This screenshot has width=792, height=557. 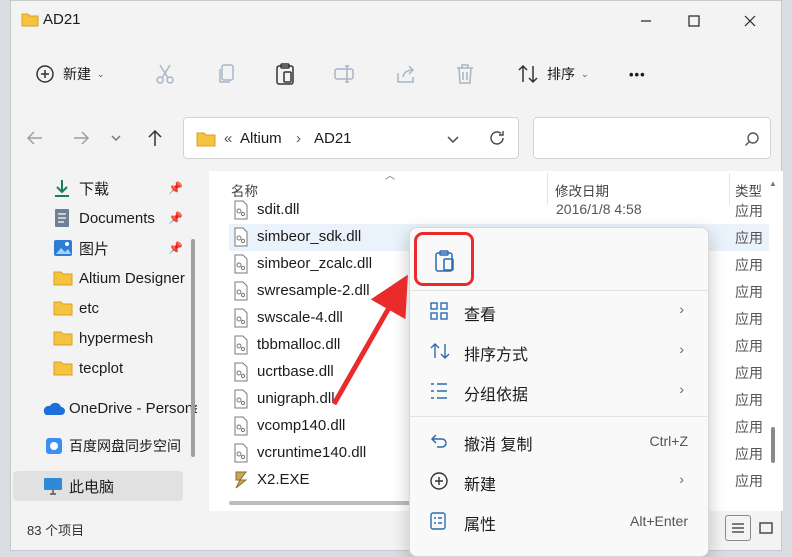 What do you see at coordinates (444, 259) in the screenshot?
I see `highlight-box` at bounding box center [444, 259].